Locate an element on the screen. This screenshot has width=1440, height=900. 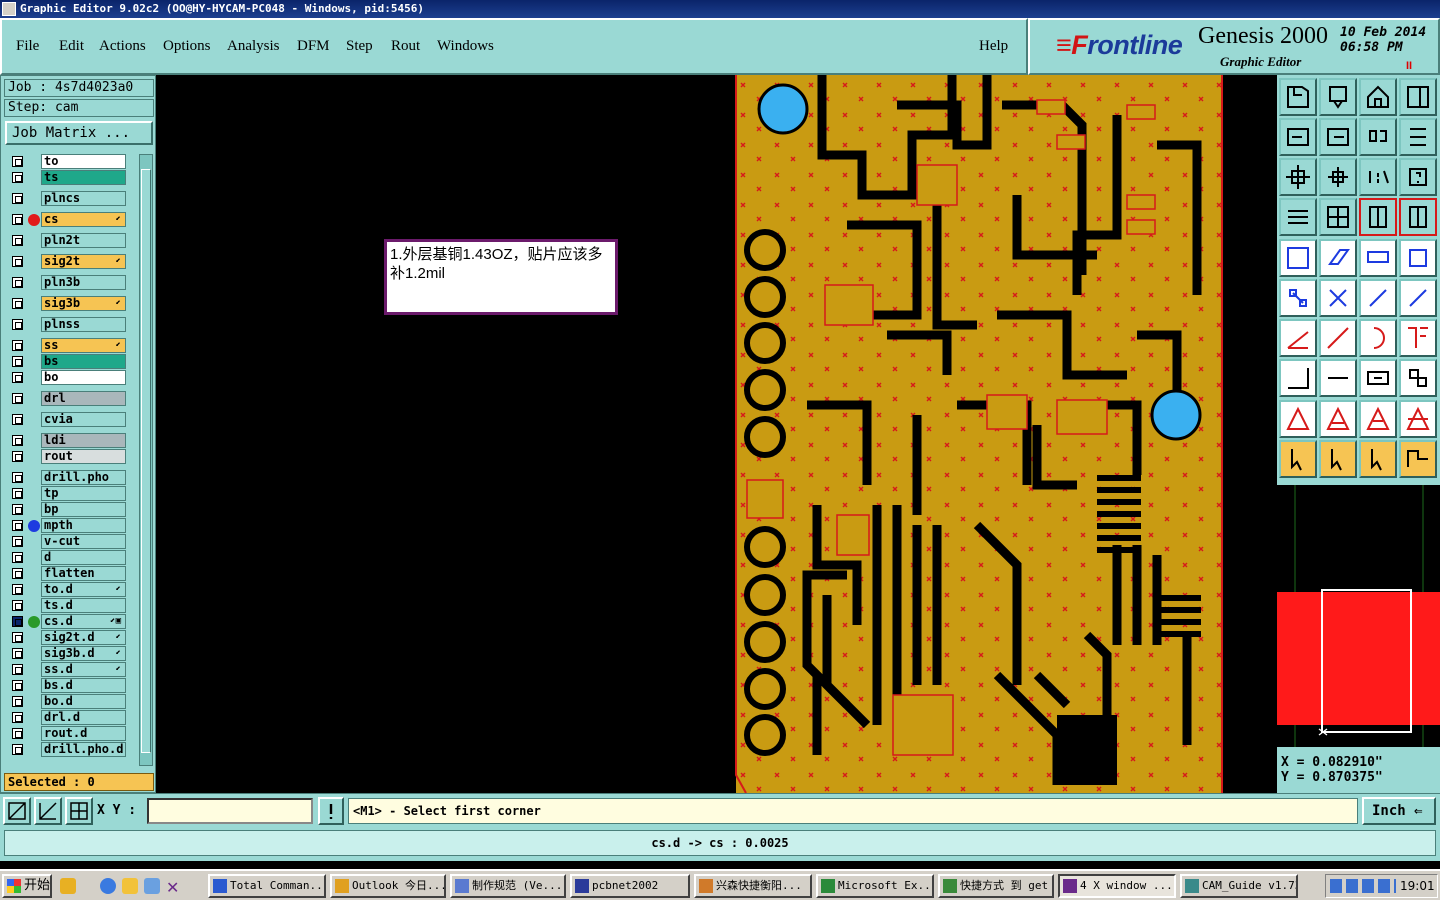
copy-icon is located at coordinates (1298, 378).